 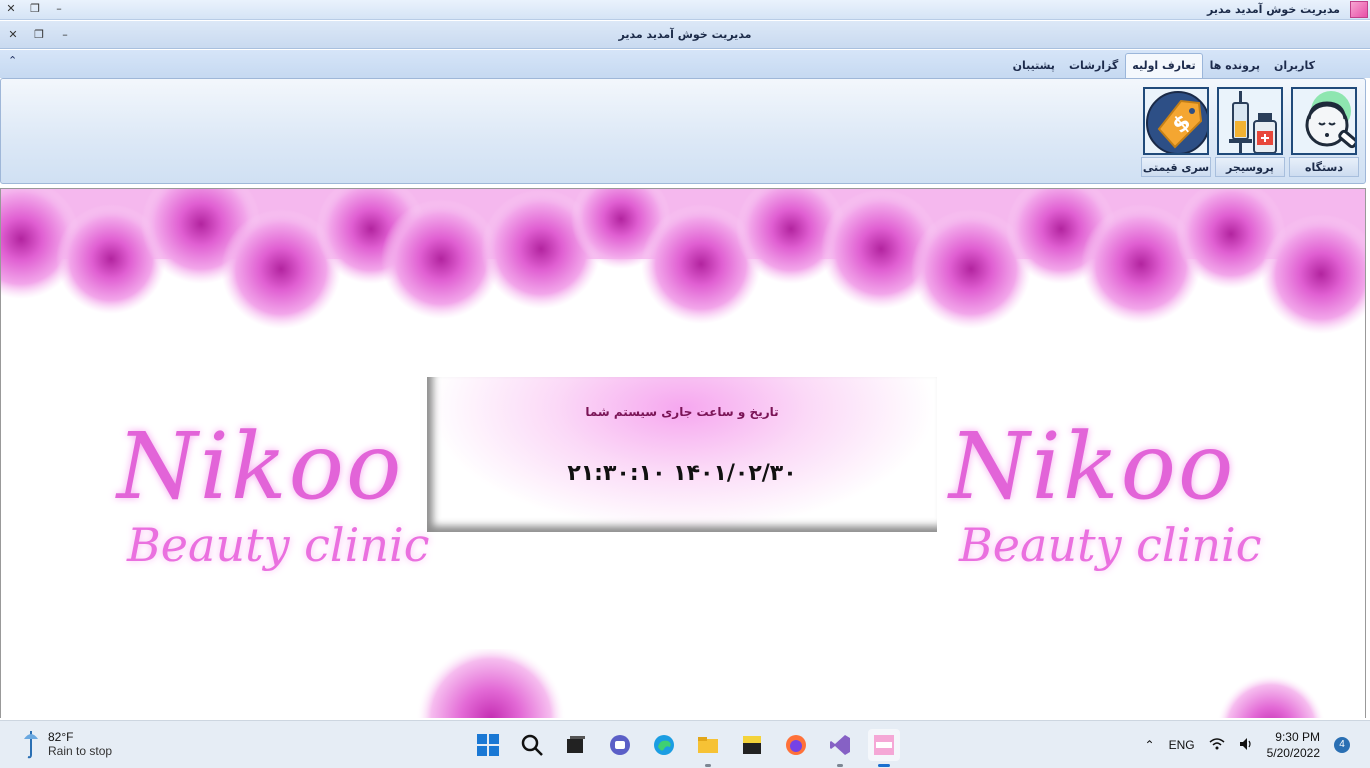 What do you see at coordinates (80, 751) in the screenshot?
I see `weather-condition: Rain to stop` at bounding box center [80, 751].